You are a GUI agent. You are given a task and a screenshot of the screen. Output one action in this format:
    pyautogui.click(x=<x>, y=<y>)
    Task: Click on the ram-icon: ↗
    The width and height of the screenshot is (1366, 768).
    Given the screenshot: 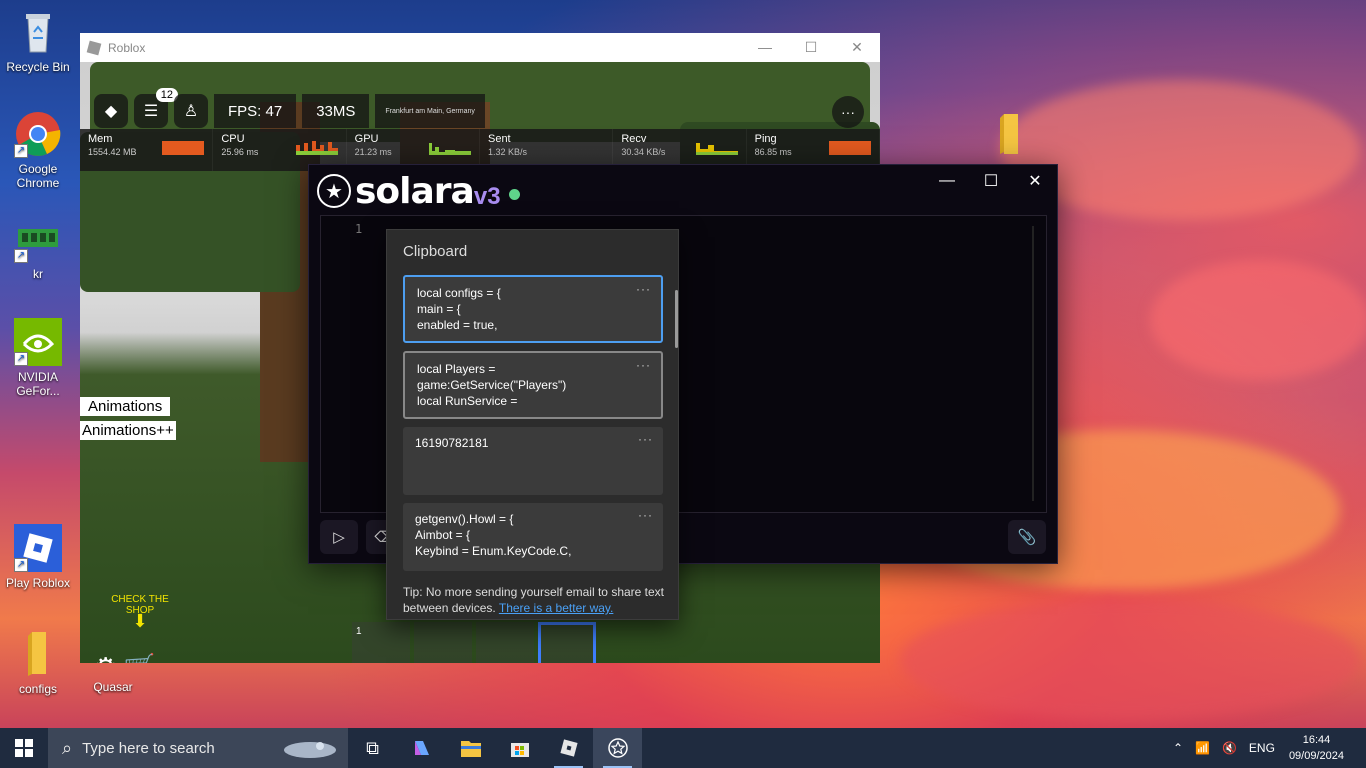 What is the action you would take?
    pyautogui.click(x=38, y=239)
    